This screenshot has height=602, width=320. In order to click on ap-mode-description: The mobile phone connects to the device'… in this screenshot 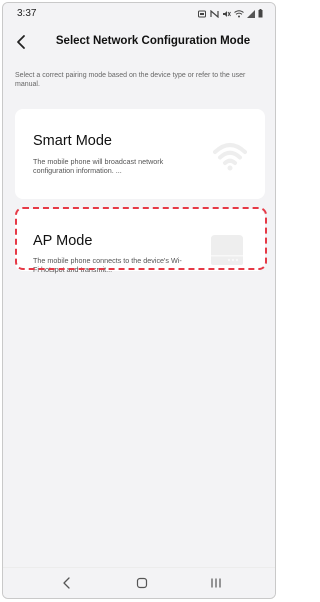, I will do `click(107, 265)`.